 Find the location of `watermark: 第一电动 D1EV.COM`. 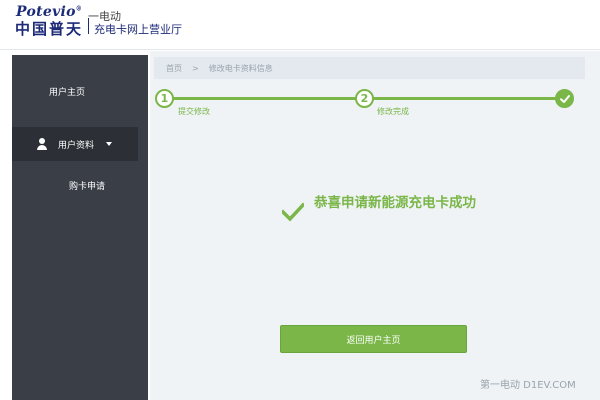

watermark: 第一电动 D1EV.COM is located at coordinates (528, 385).